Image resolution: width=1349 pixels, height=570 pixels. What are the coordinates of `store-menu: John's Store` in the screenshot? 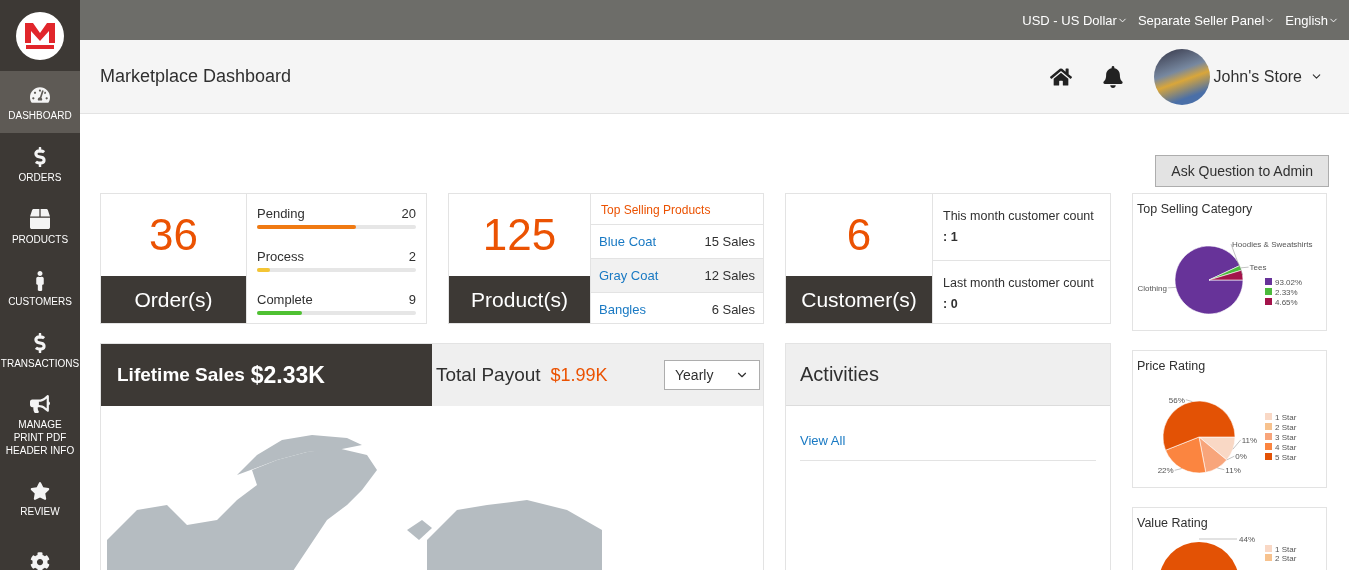 It's located at (1268, 76).